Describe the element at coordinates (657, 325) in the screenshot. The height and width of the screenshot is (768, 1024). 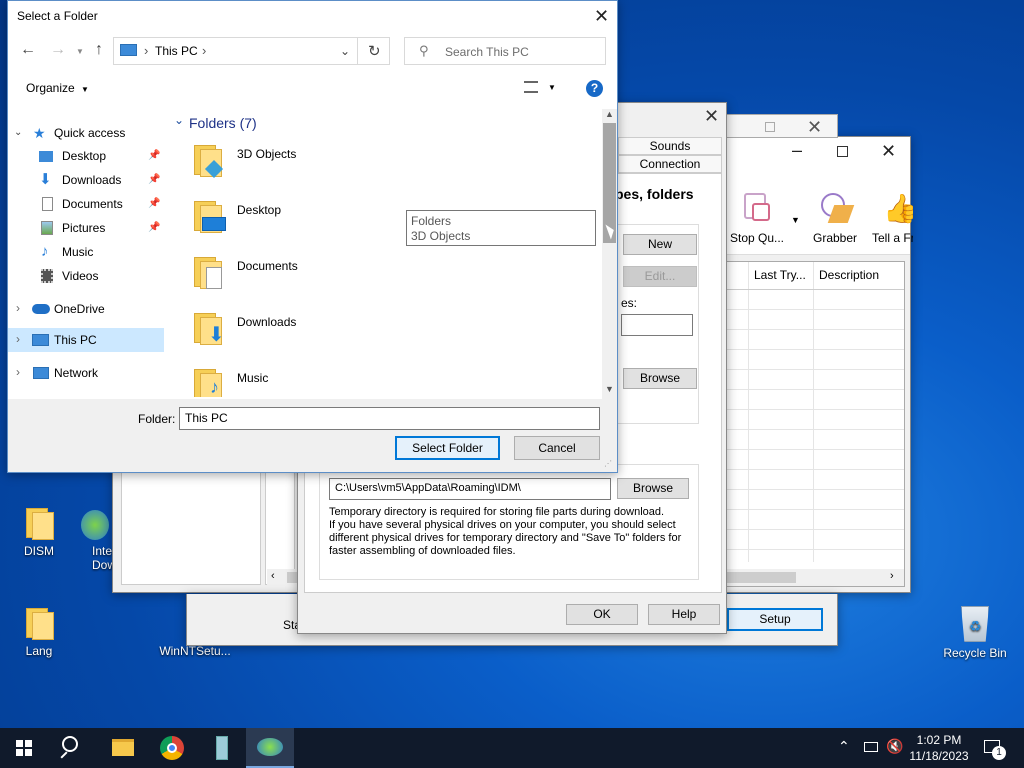
I see `save-to-input` at that location.